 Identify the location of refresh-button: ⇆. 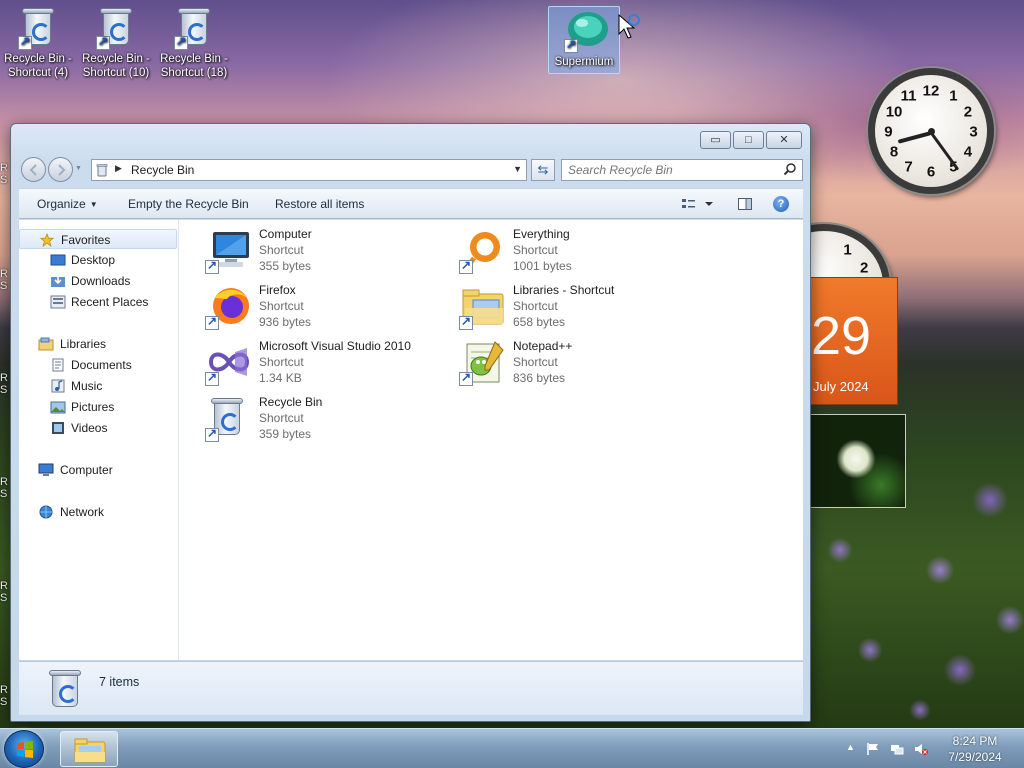
(543, 170).